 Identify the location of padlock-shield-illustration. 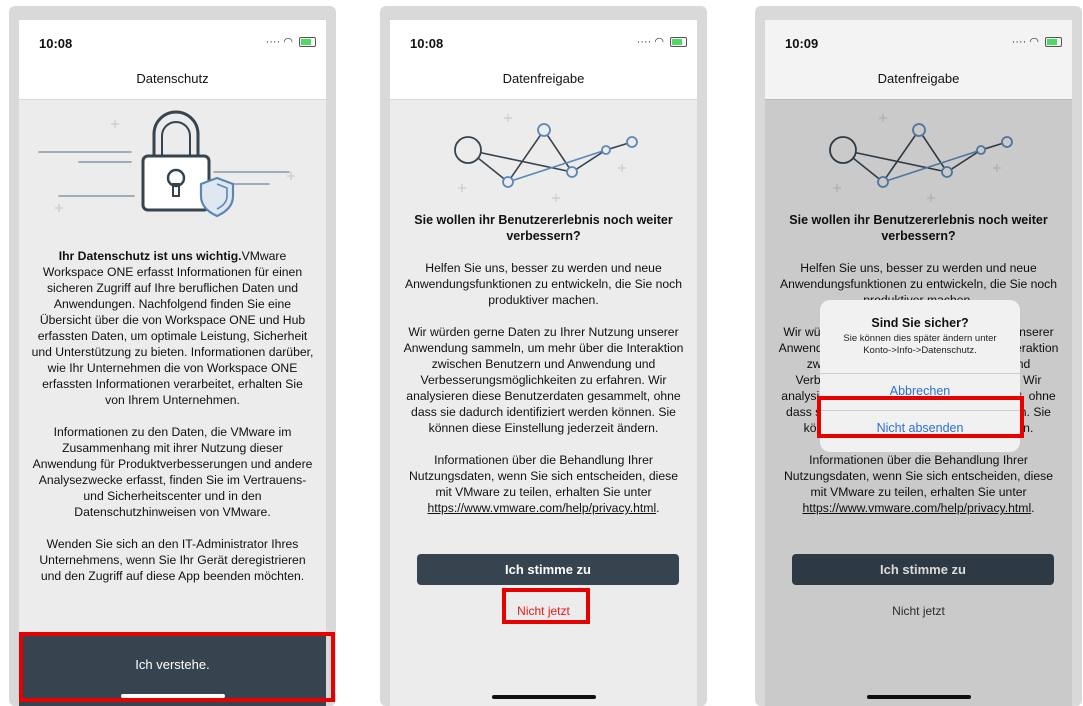
(166, 164).